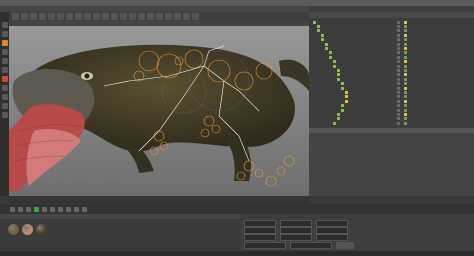  What do you see at coordinates (36, 209) in the screenshot?
I see `play-icon` at bounding box center [36, 209].